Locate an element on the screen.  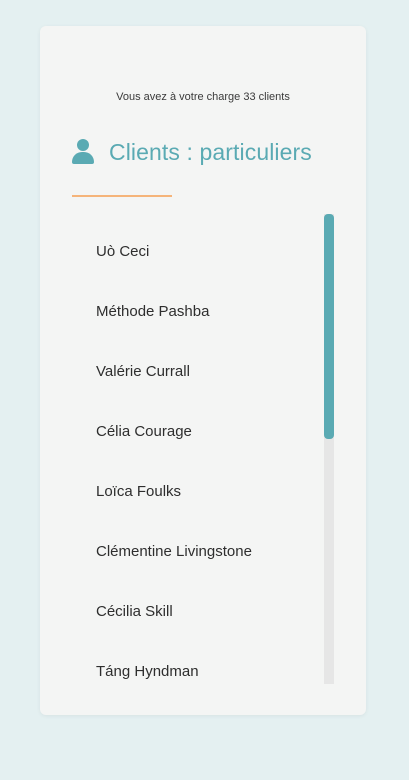
client-list-item: Célia Courage is located at coordinates (185, 431).